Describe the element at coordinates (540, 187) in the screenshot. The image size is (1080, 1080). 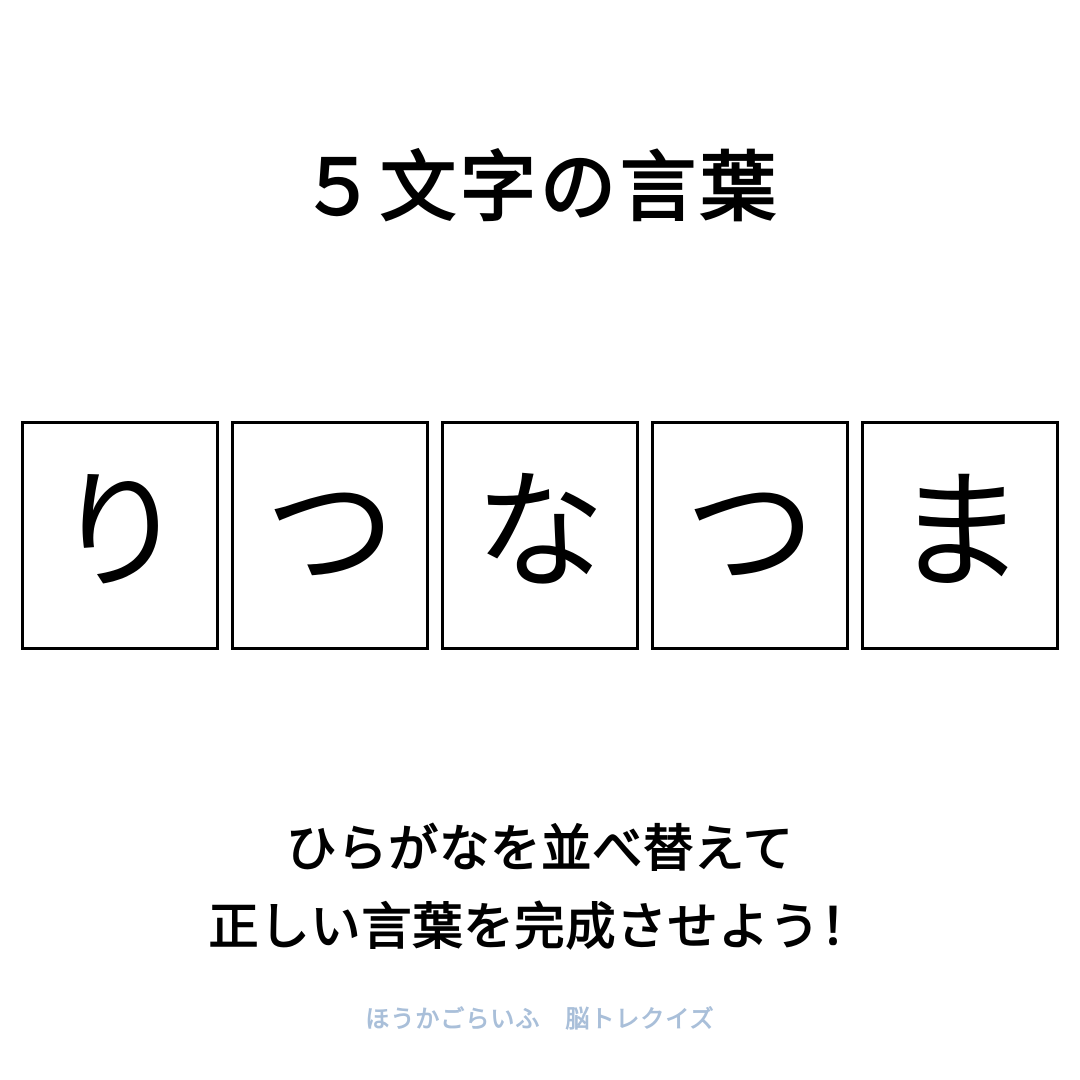
I see `puzzle-title: ５文字の言葉` at that location.